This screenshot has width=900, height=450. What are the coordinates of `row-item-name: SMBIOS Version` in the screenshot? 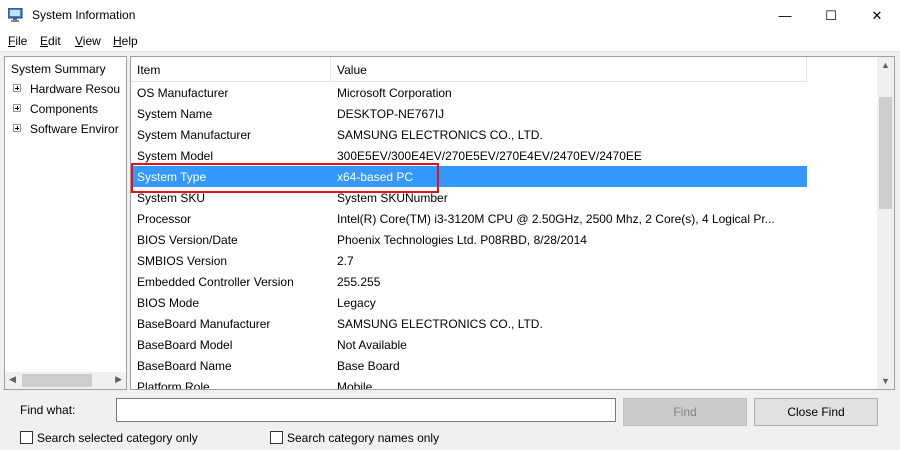 It's located at (182, 261).